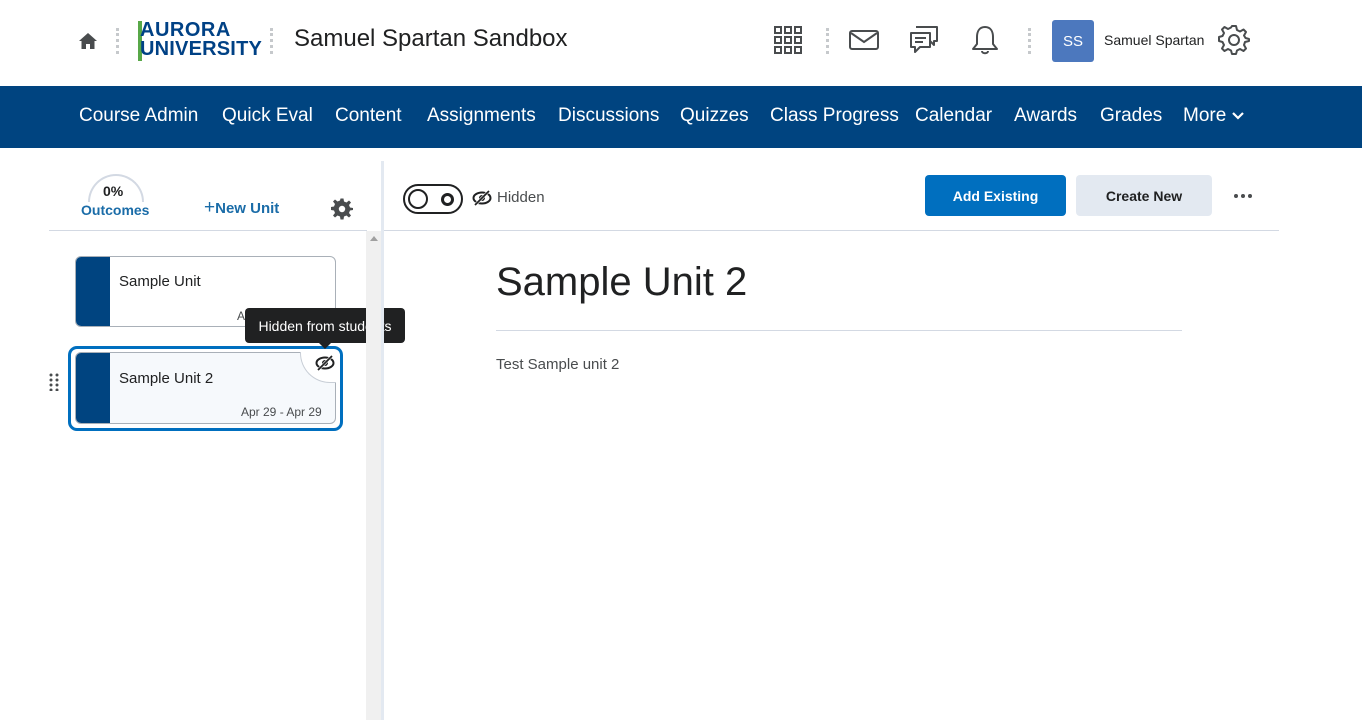 The width and height of the screenshot is (1362, 720). What do you see at coordinates (834, 116) in the screenshot?
I see `nav-class-progress: Class Progress` at bounding box center [834, 116].